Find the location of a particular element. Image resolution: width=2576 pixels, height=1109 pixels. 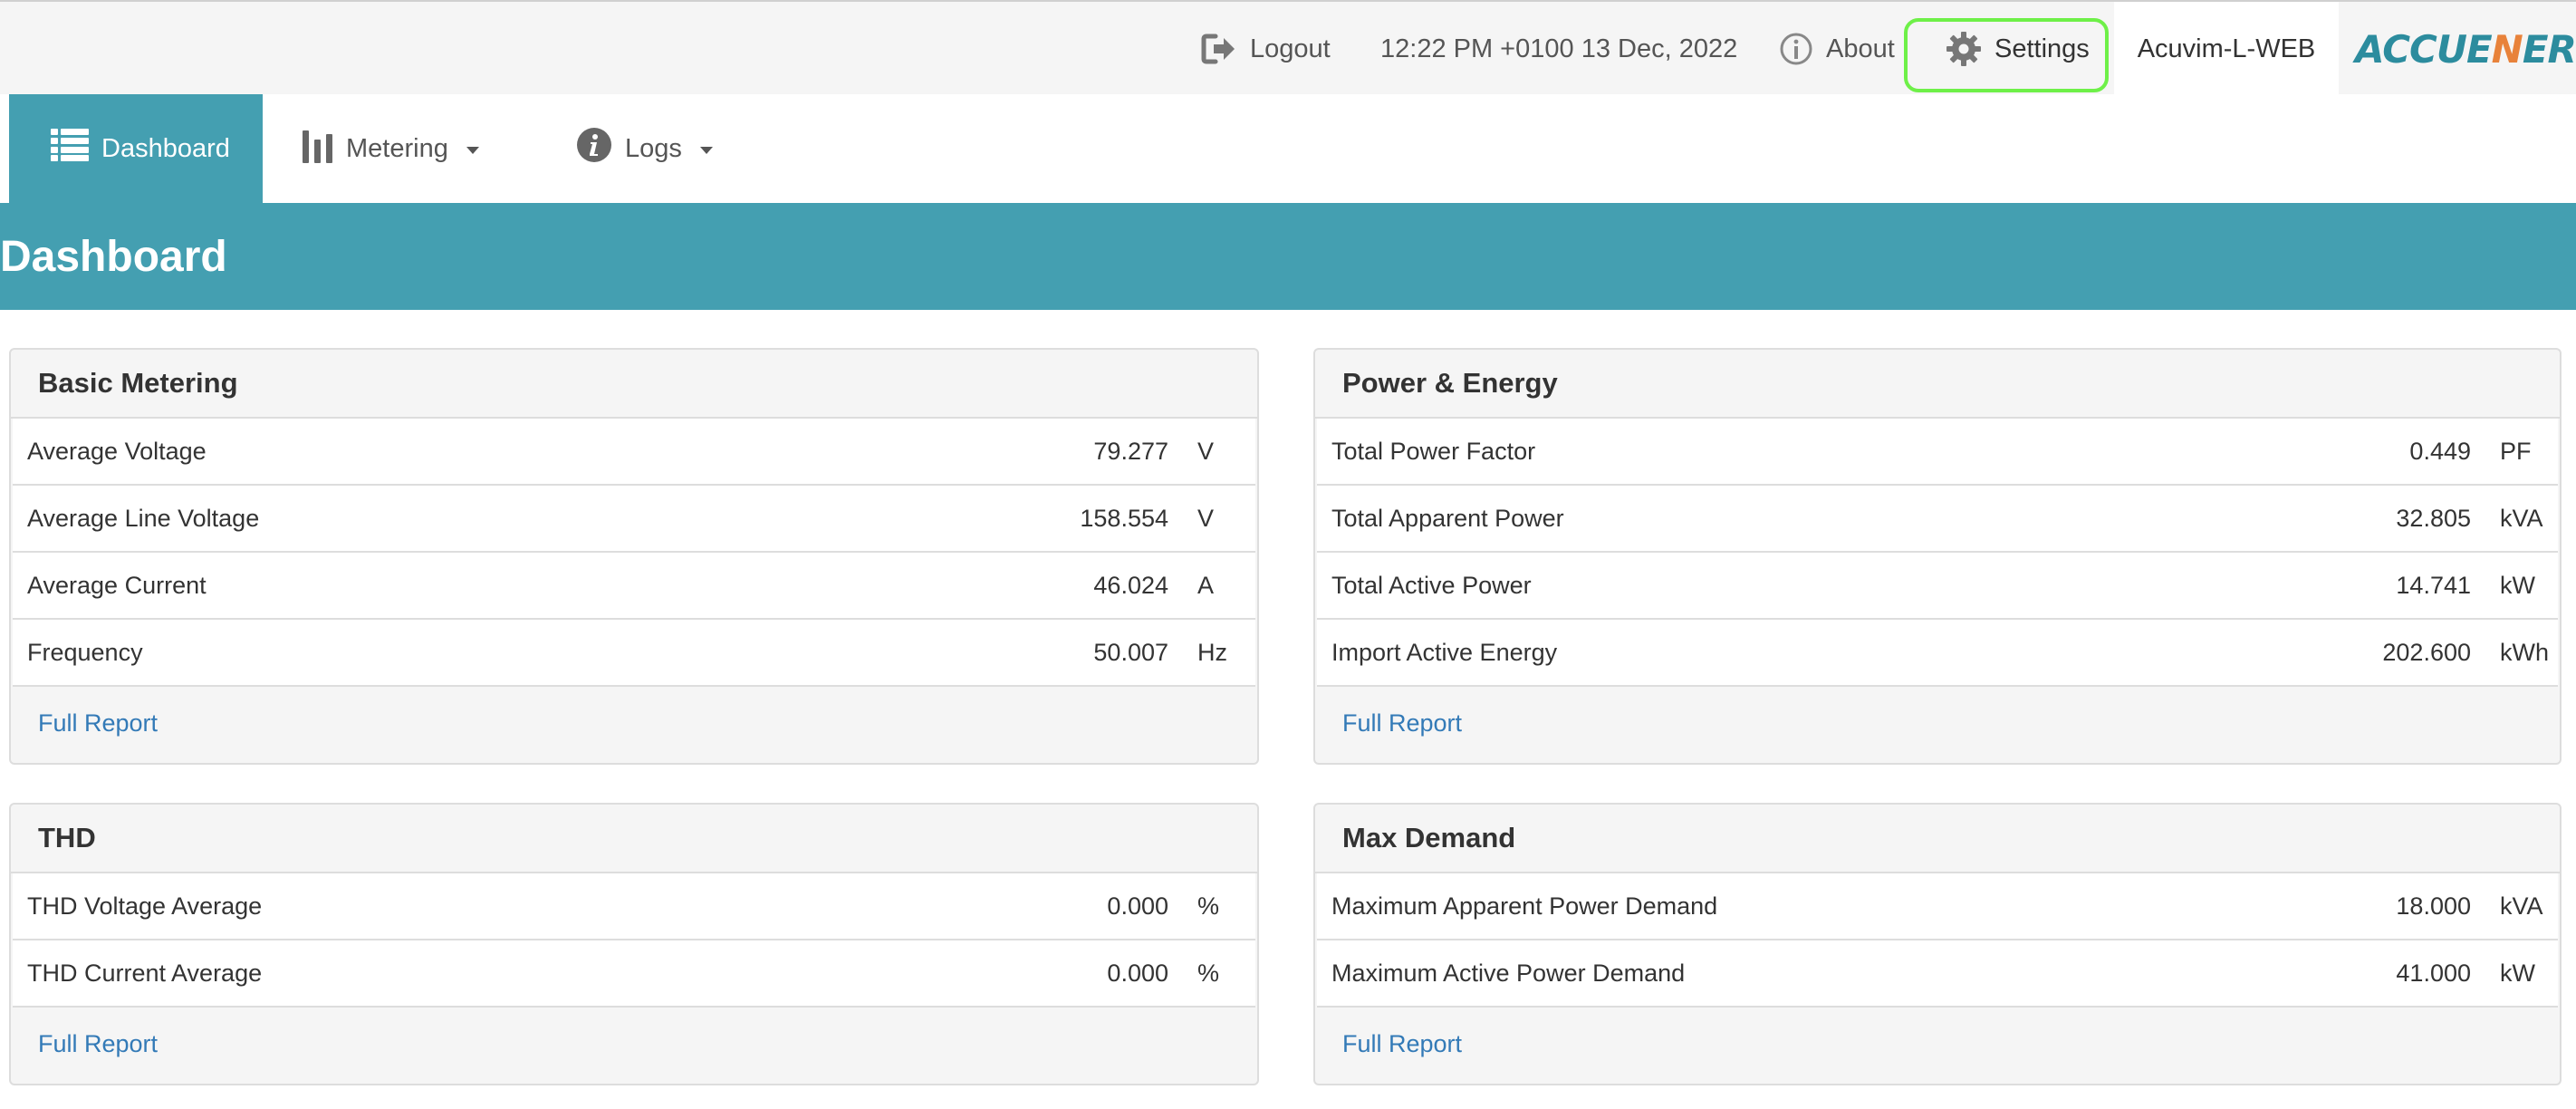

table-row: THD Voltage Average 0.000 % is located at coordinates (634, 906).